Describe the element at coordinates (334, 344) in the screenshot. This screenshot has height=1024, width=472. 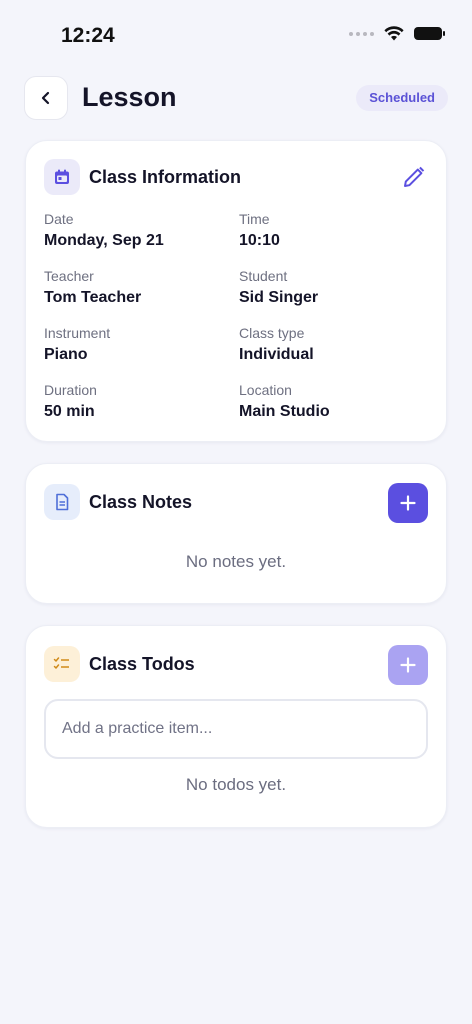
I see `info-field-class-type: Class type Individual` at that location.